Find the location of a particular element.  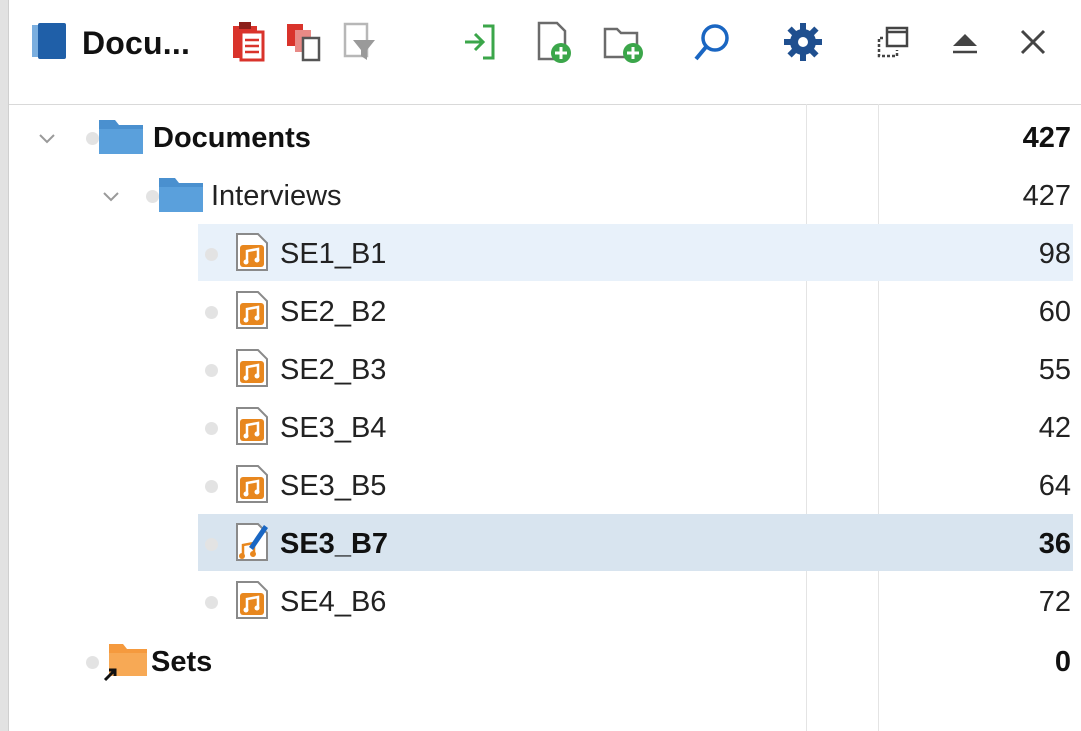

list-item: SE2_B2 is located at coordinates (295, 312).